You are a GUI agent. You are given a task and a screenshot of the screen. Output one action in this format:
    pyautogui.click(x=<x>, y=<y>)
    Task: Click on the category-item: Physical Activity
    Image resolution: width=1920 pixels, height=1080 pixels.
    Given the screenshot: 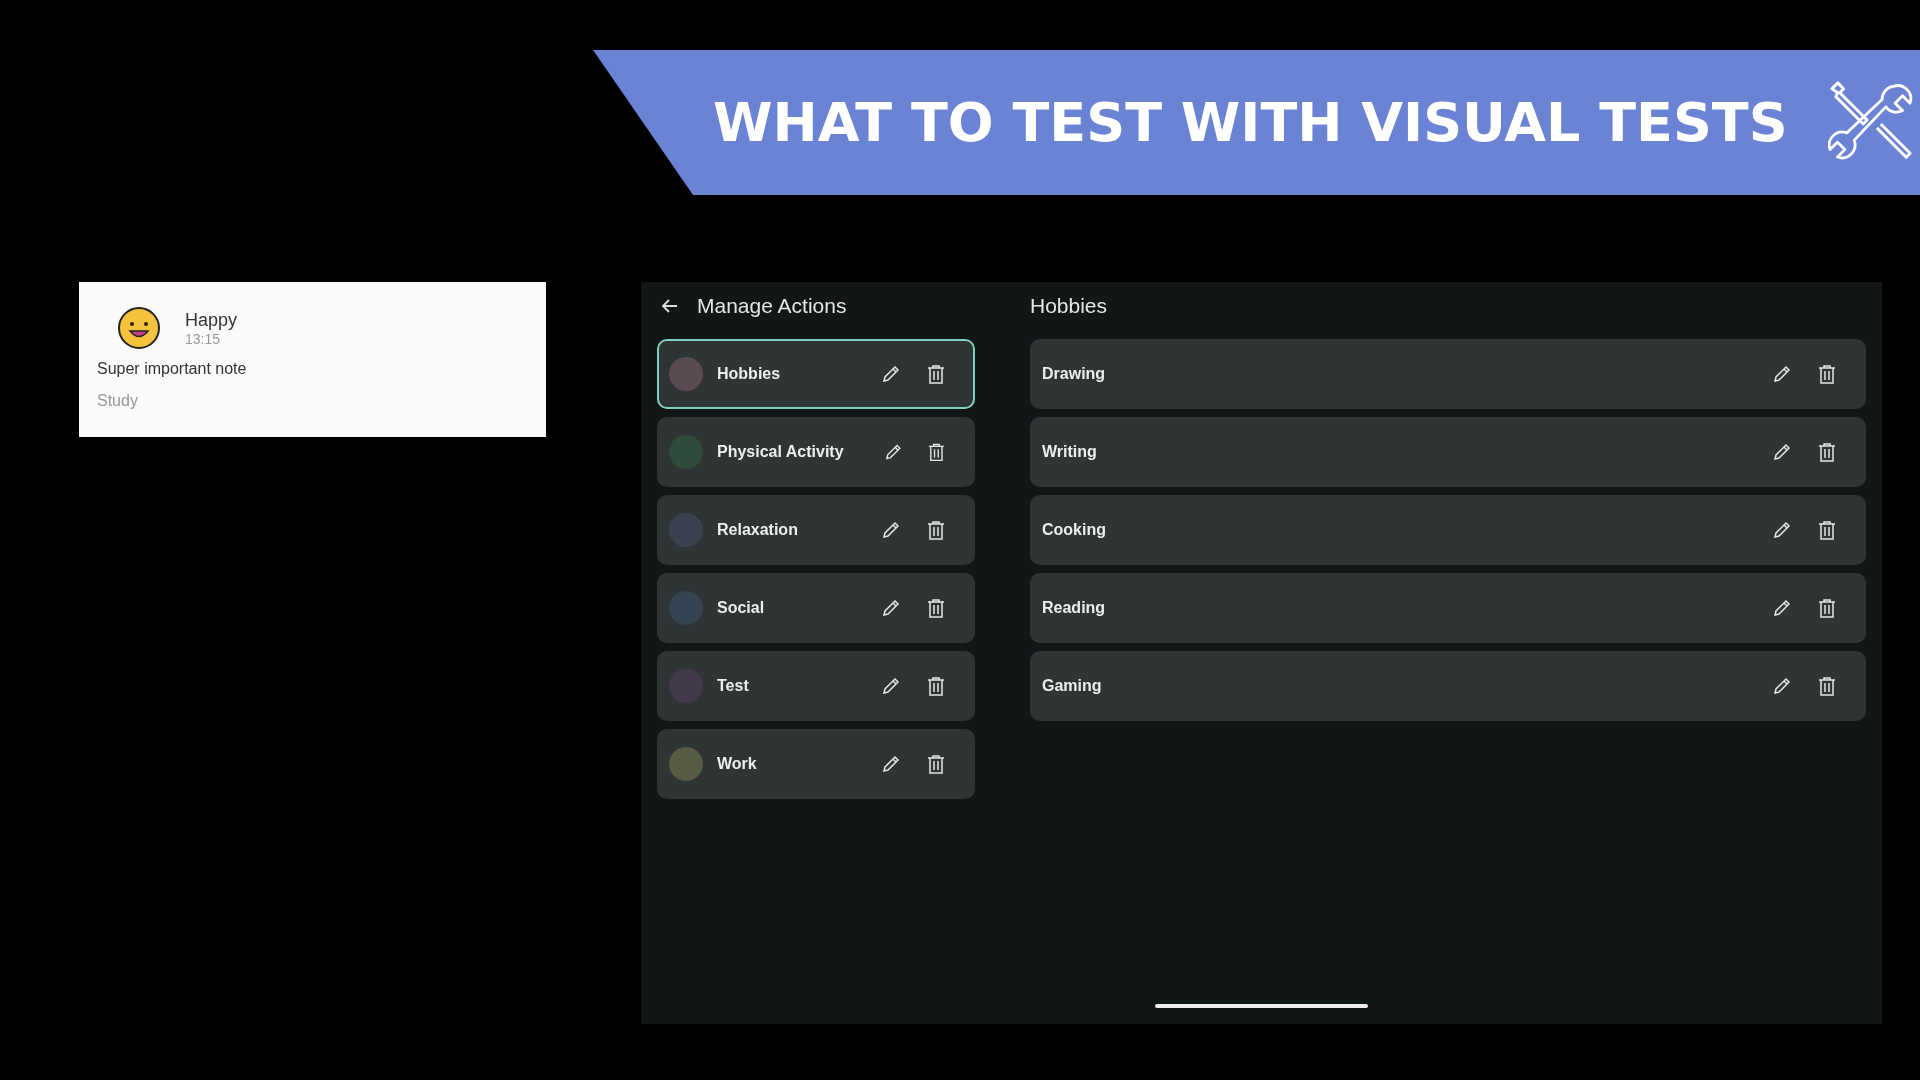 What is the action you would take?
    pyautogui.click(x=816, y=452)
    